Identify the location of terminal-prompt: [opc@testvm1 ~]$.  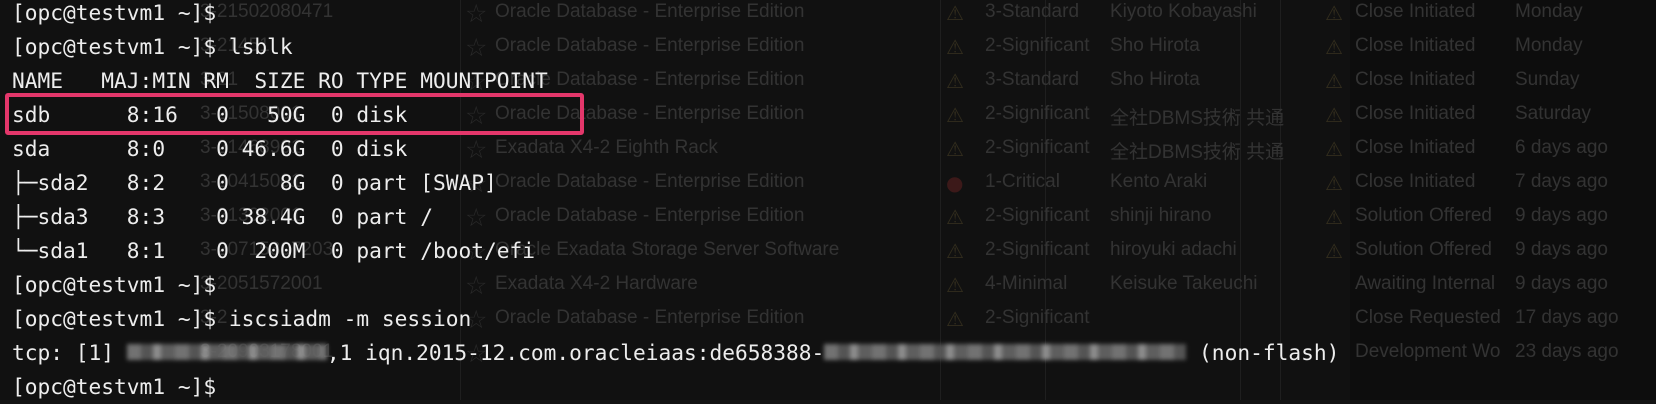
(114, 387).